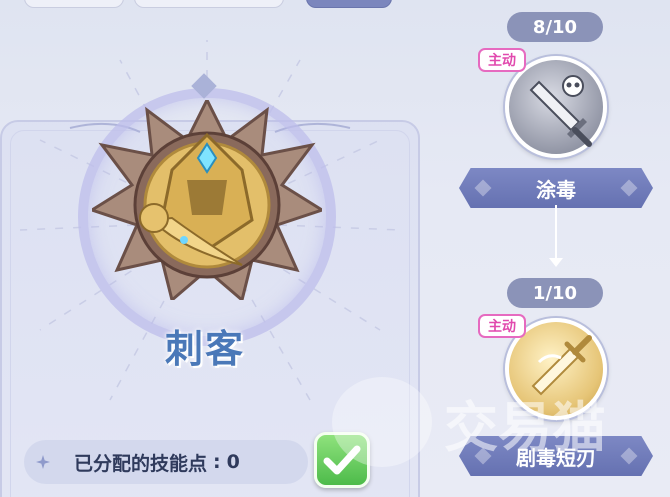 The image size is (670, 497). Describe the element at coordinates (556, 188) in the screenshot. I see `skill-name-banner: 涂毒` at that location.